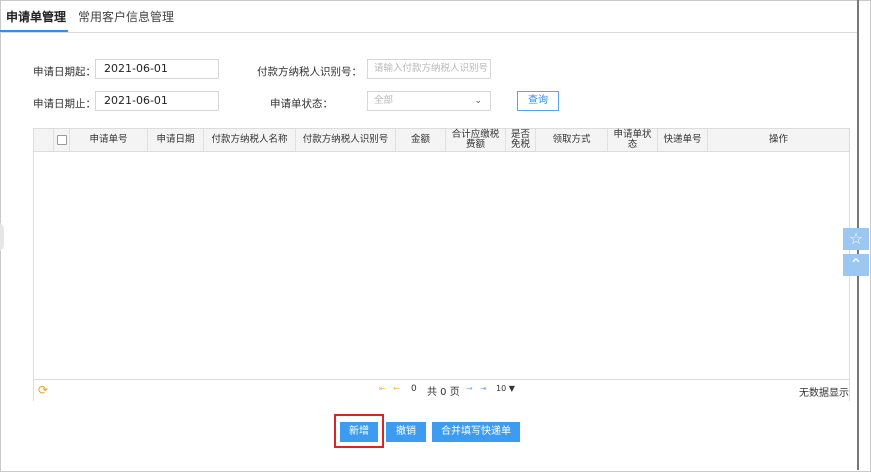  I want to click on col-payer-name: 付款方纳税人名称, so click(250, 140).